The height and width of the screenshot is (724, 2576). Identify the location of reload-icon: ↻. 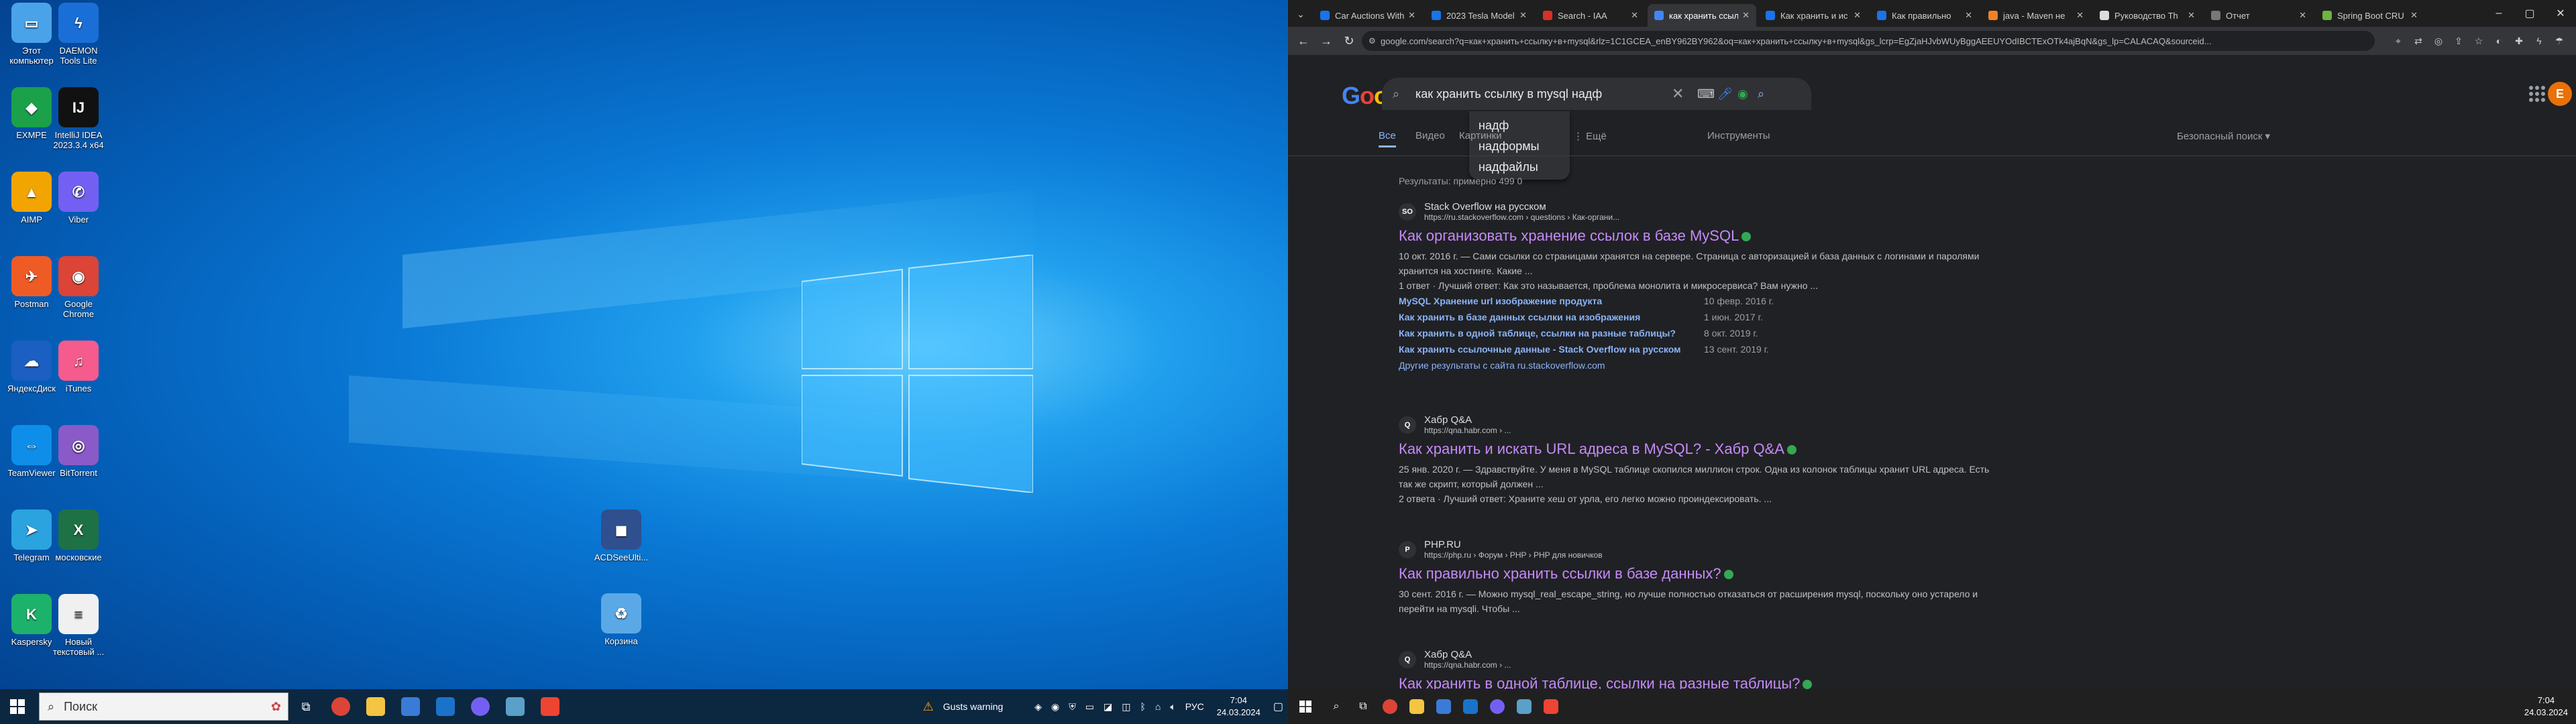
(1349, 41).